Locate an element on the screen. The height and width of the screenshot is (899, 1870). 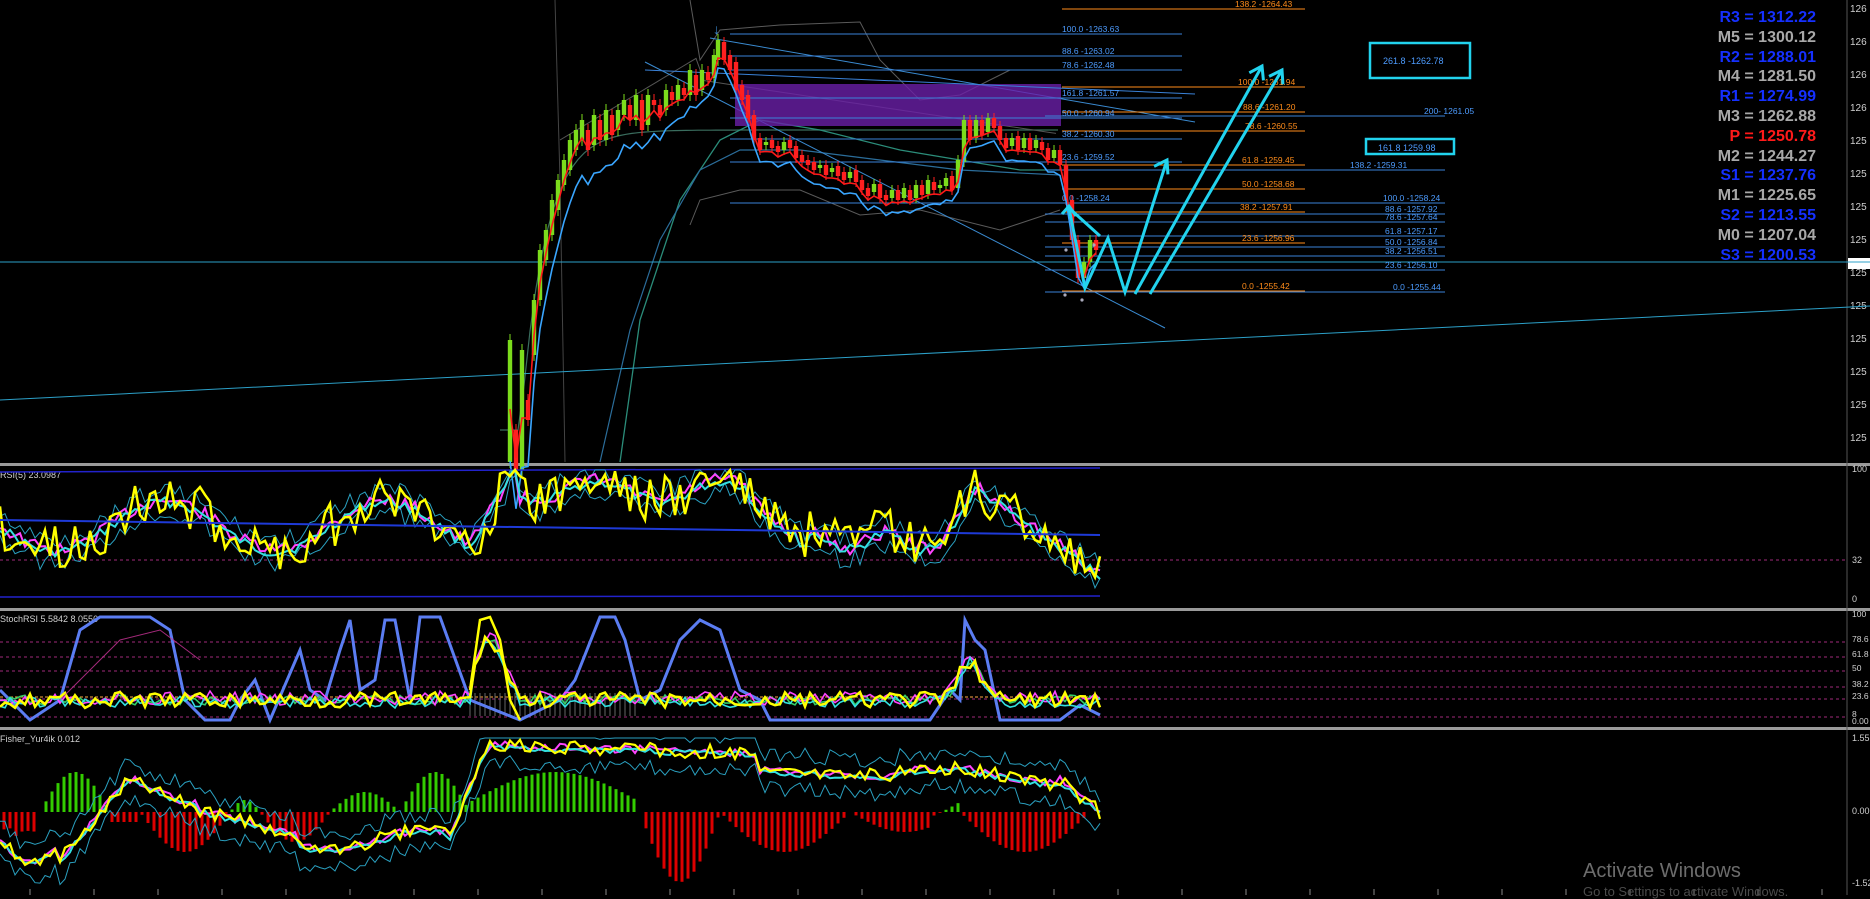
pivot-level-7: M2 = 1244.27 is located at coordinates (1766, 156).